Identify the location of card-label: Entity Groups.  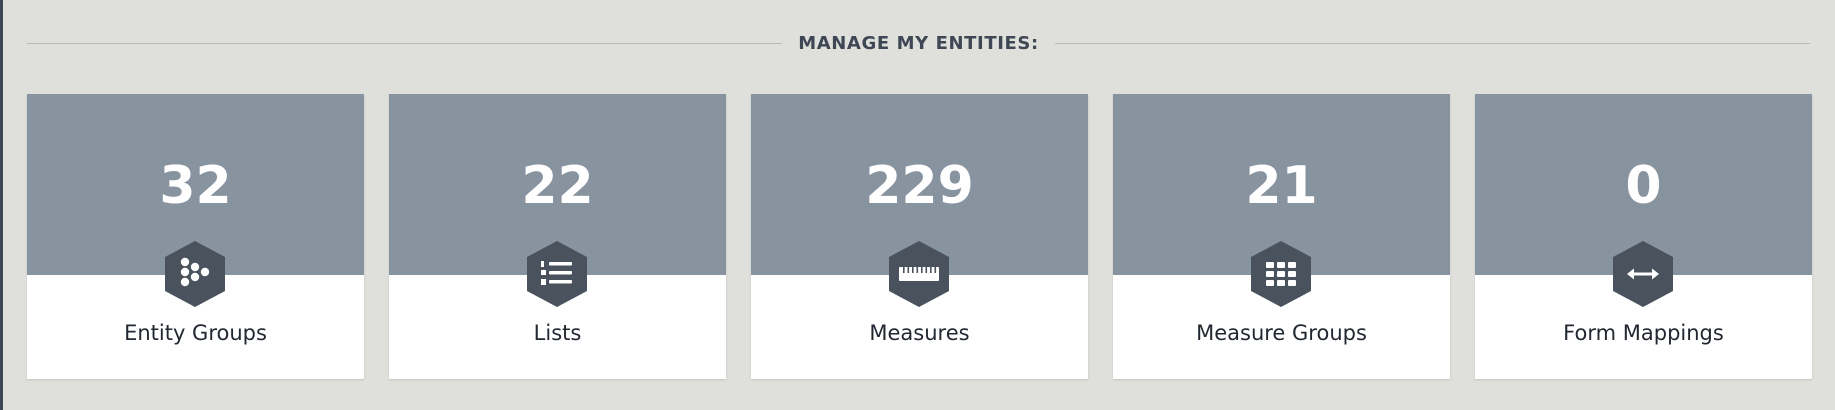
(195, 333).